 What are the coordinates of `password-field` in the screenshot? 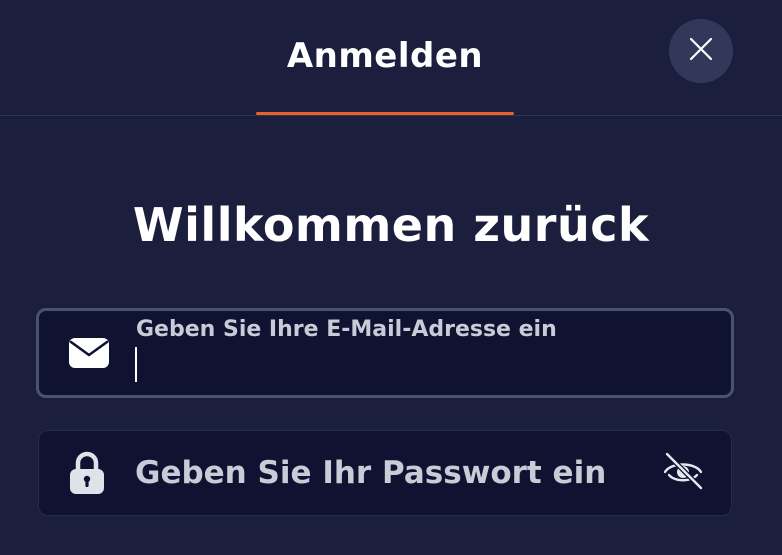 It's located at (385, 473).